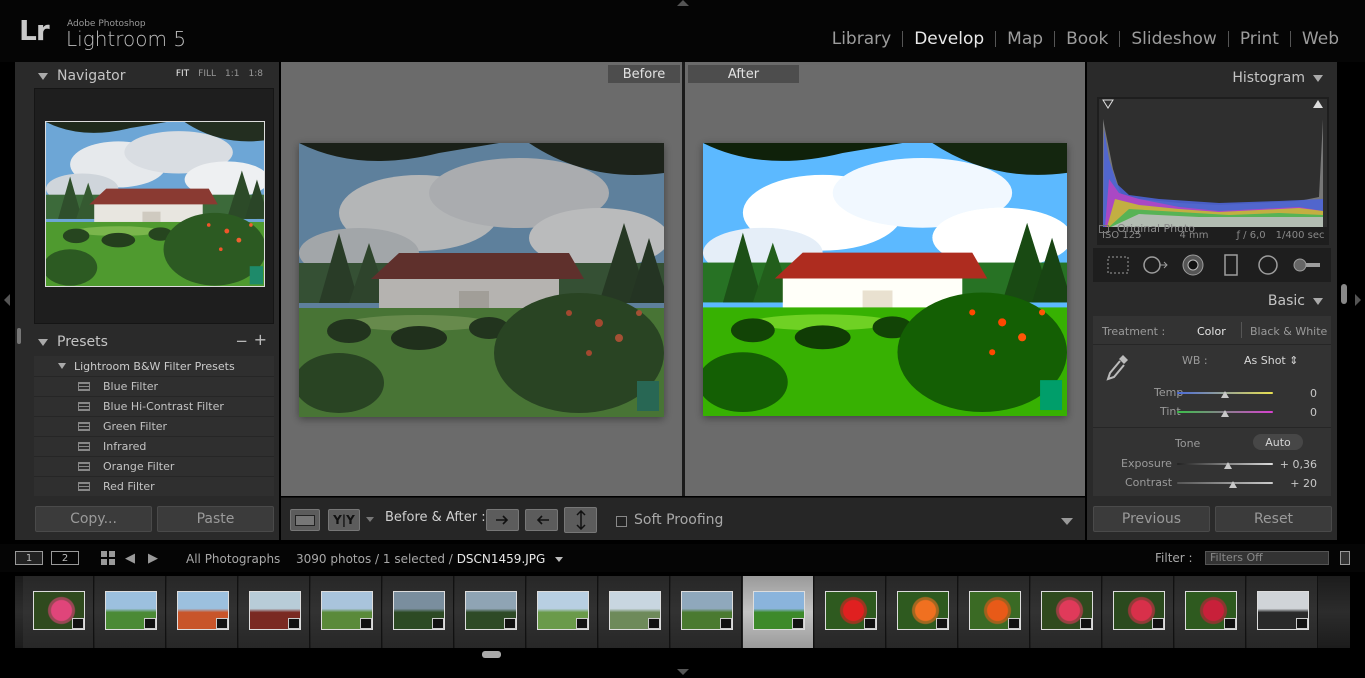 The height and width of the screenshot is (678, 1365). I want to click on preset-item: Blue Hi-Contrast Filter, so click(154, 406).